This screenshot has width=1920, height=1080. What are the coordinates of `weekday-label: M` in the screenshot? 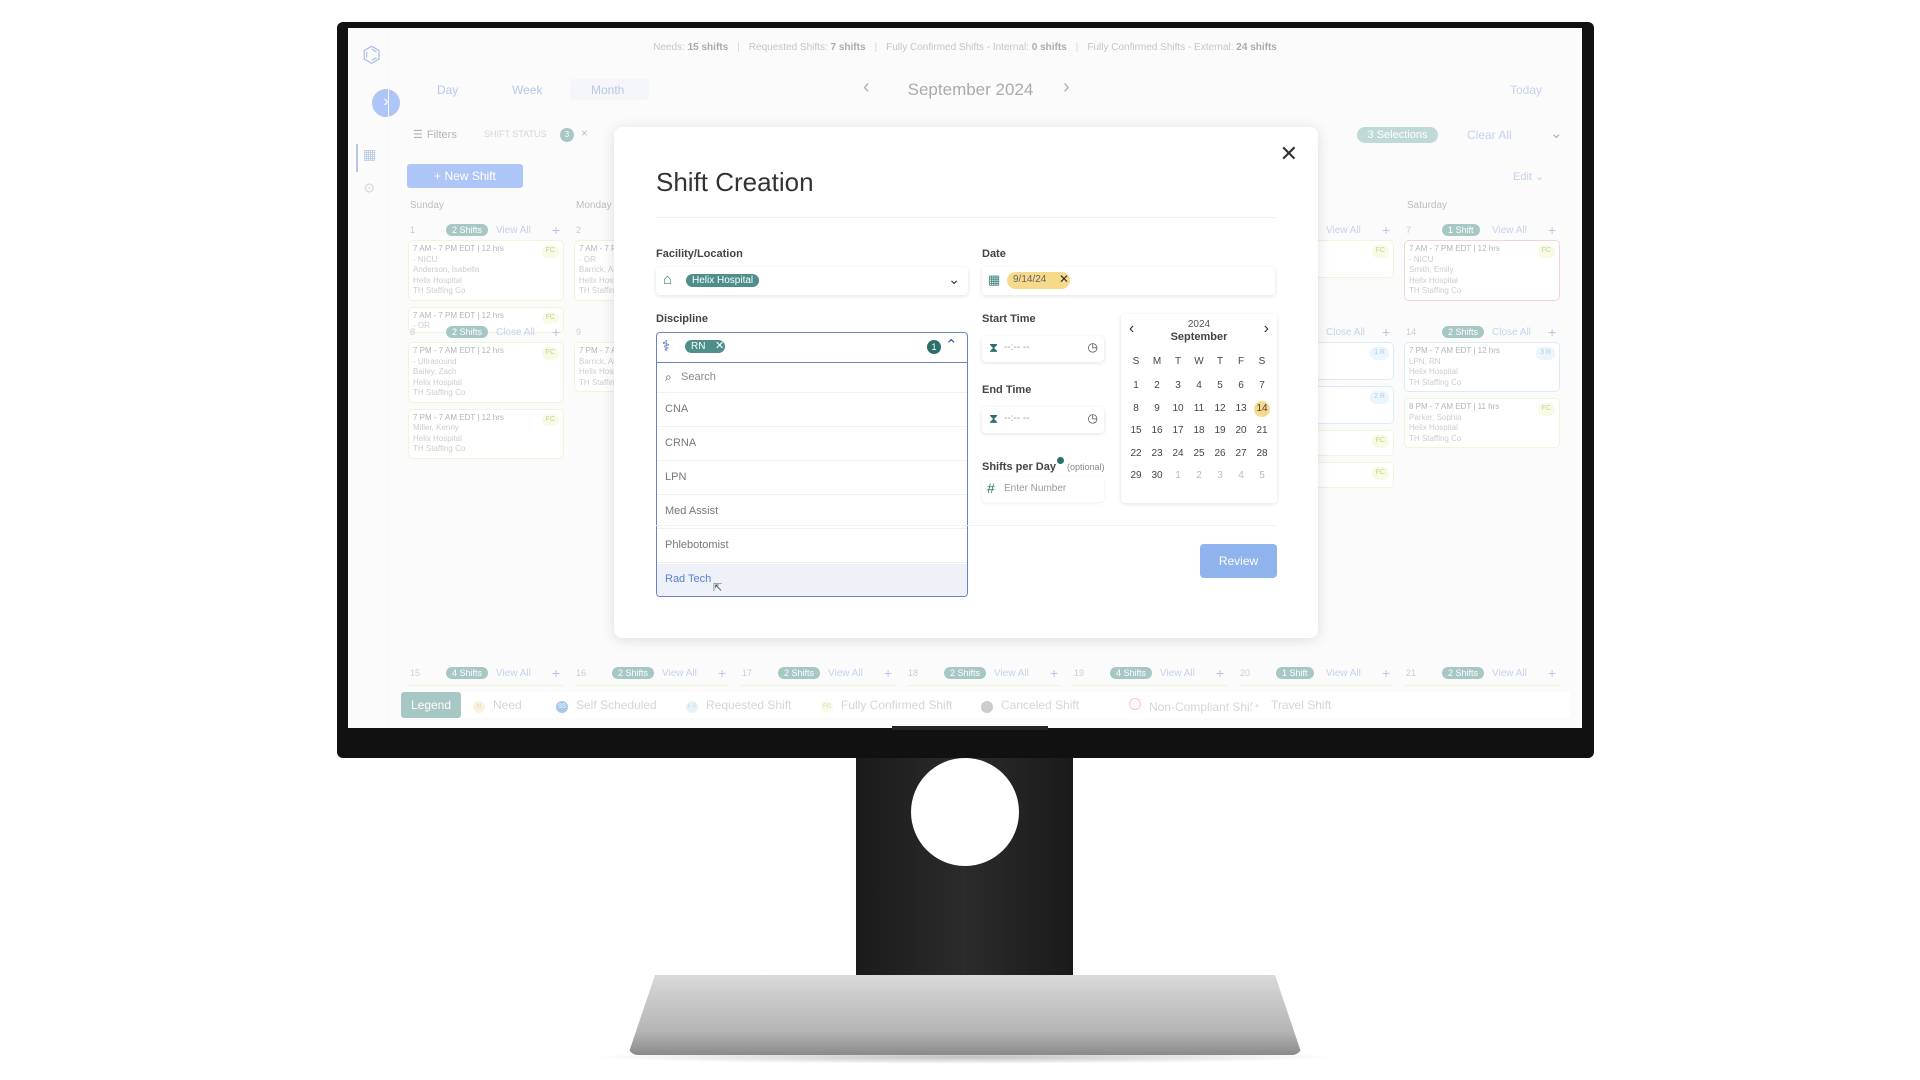 It's located at (1157, 361).